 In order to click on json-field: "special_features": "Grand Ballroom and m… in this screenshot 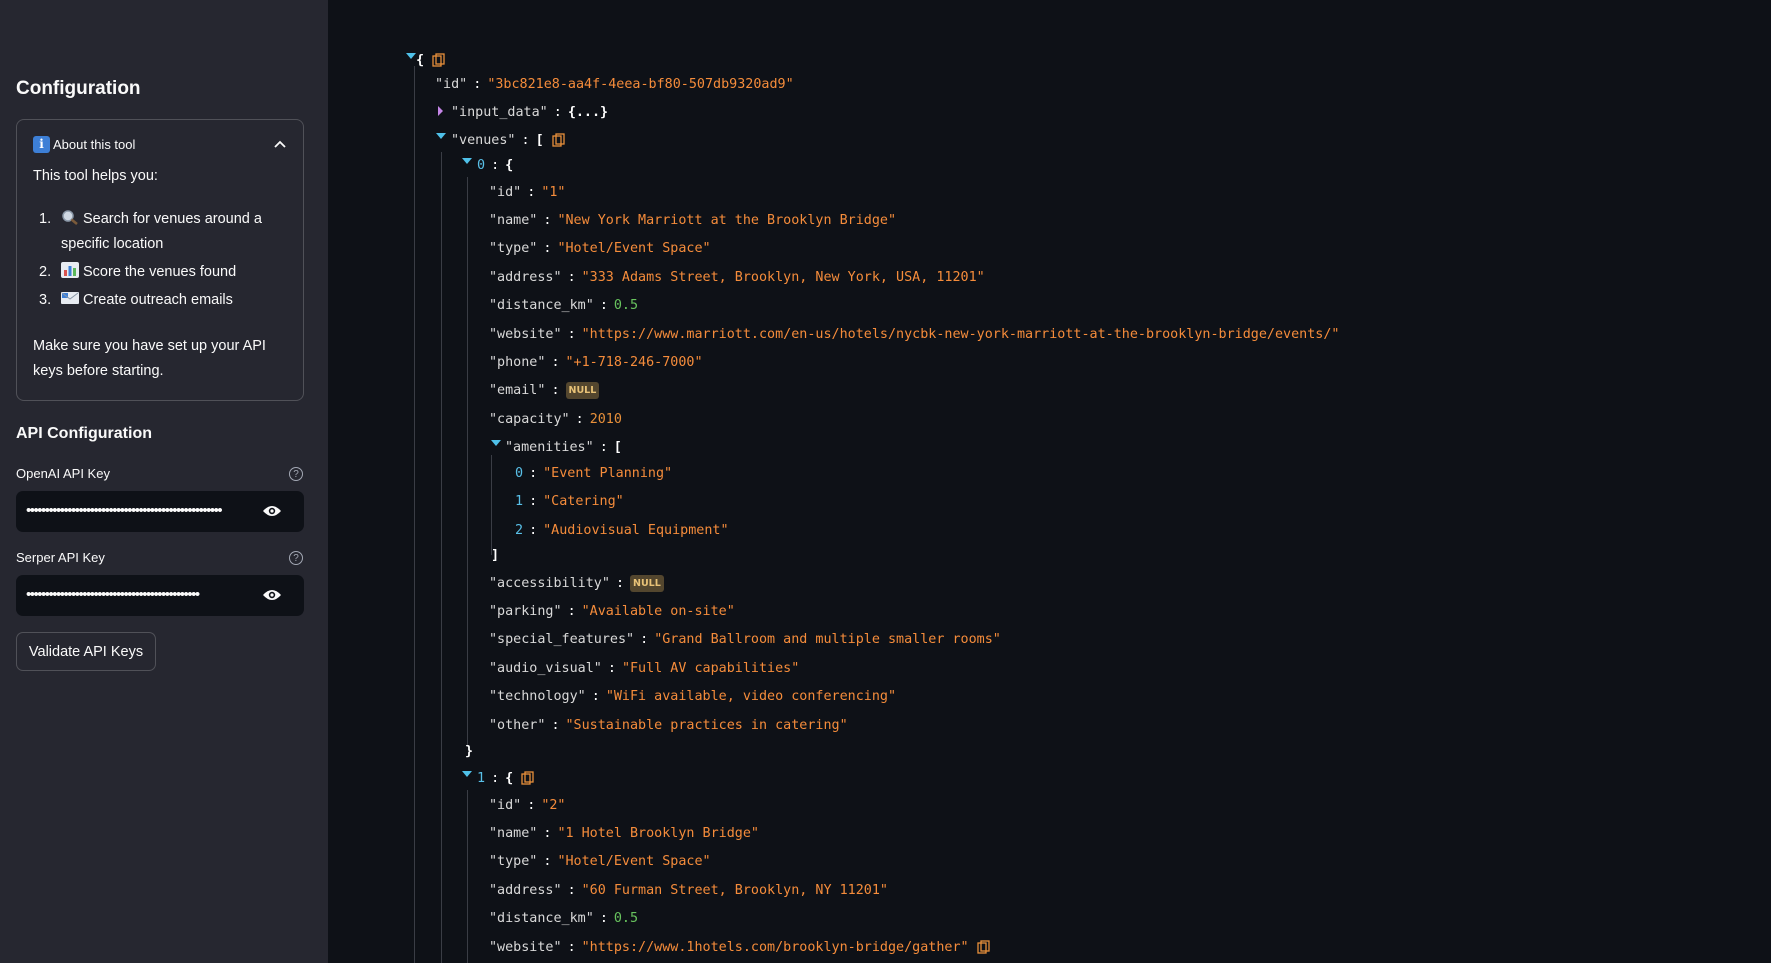, I will do `click(745, 639)`.